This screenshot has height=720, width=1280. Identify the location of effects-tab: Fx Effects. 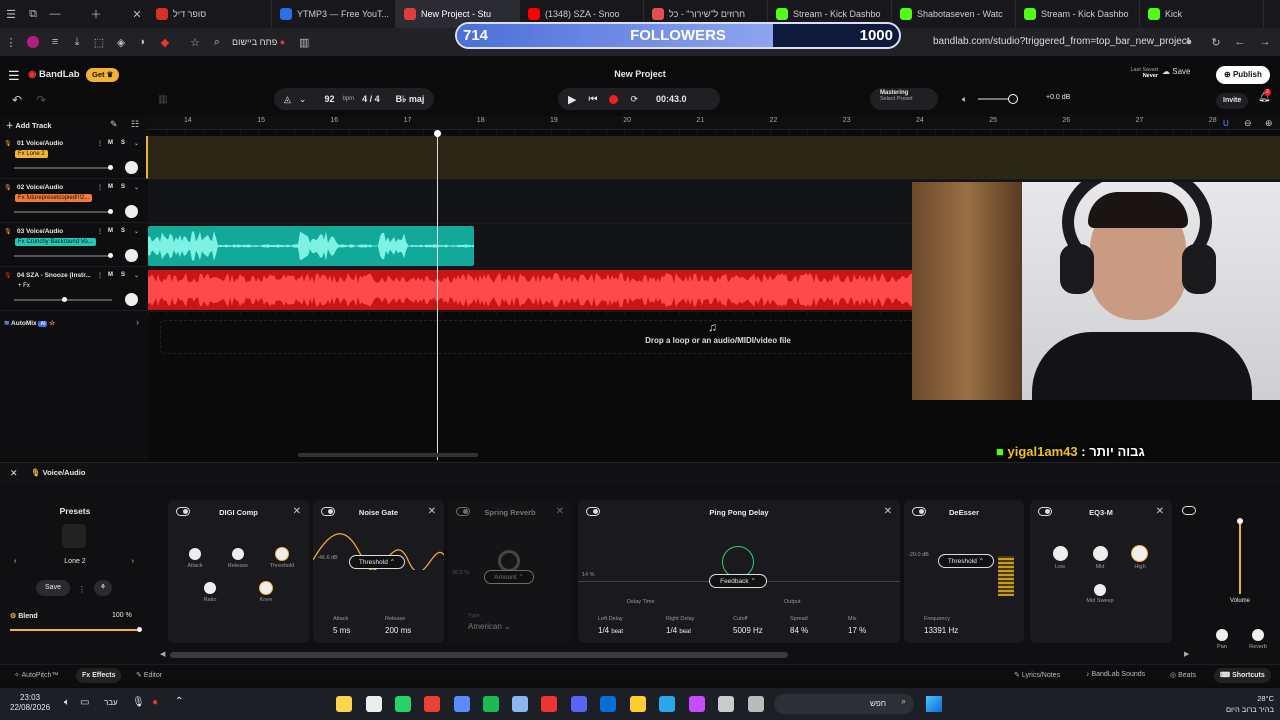
(99, 675).